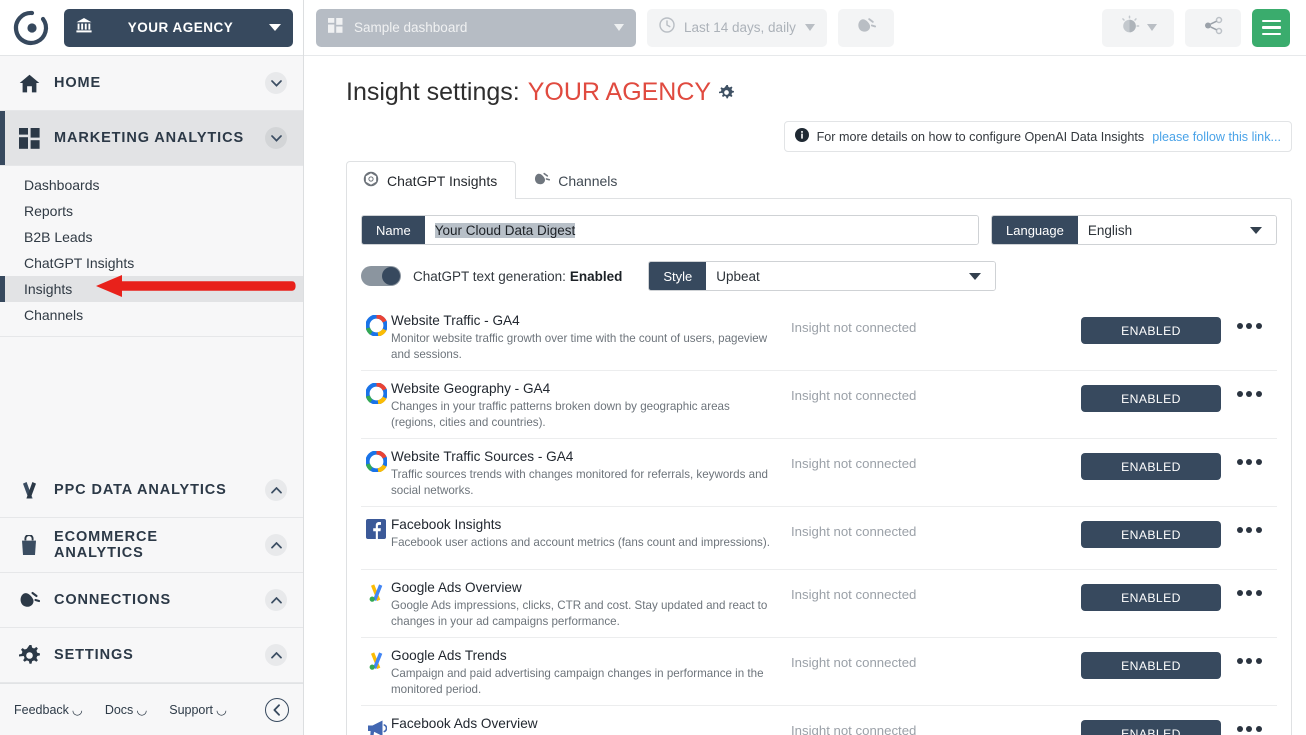  I want to click on sidebar-label-marketing-analytics: MARKETING ANALYTICS, so click(149, 138).